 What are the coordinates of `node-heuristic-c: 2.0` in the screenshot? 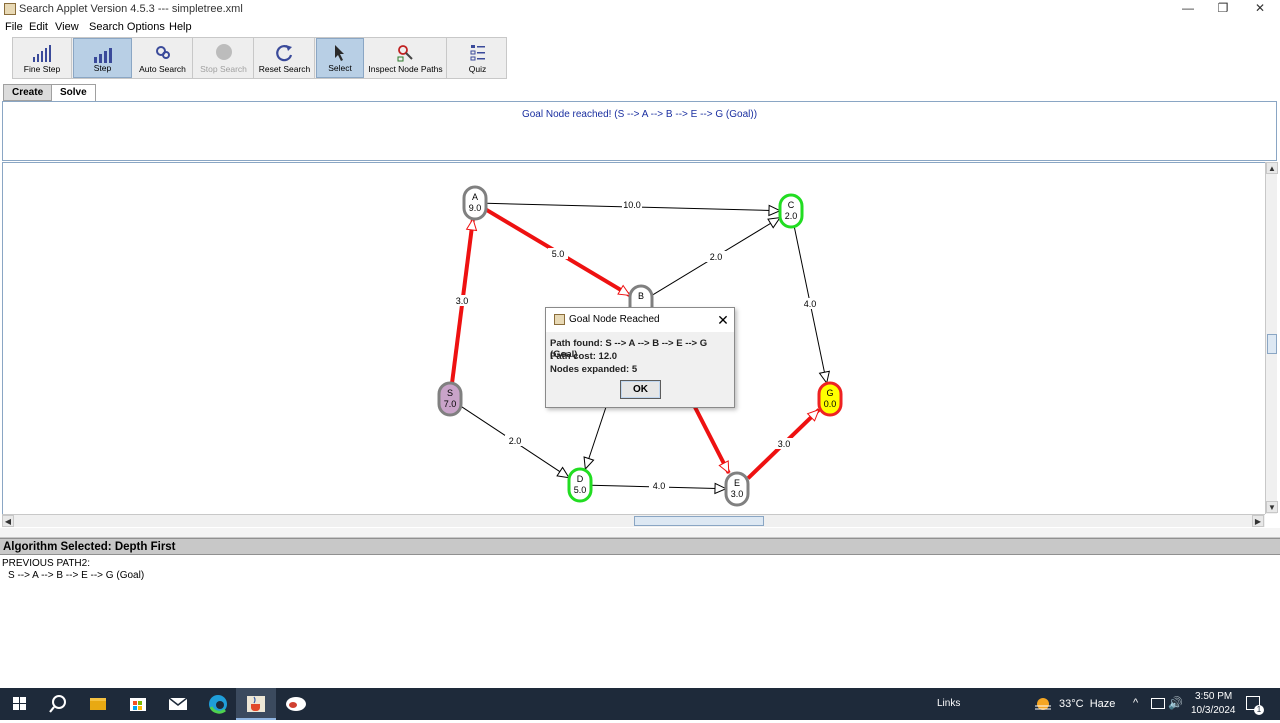 It's located at (791, 216).